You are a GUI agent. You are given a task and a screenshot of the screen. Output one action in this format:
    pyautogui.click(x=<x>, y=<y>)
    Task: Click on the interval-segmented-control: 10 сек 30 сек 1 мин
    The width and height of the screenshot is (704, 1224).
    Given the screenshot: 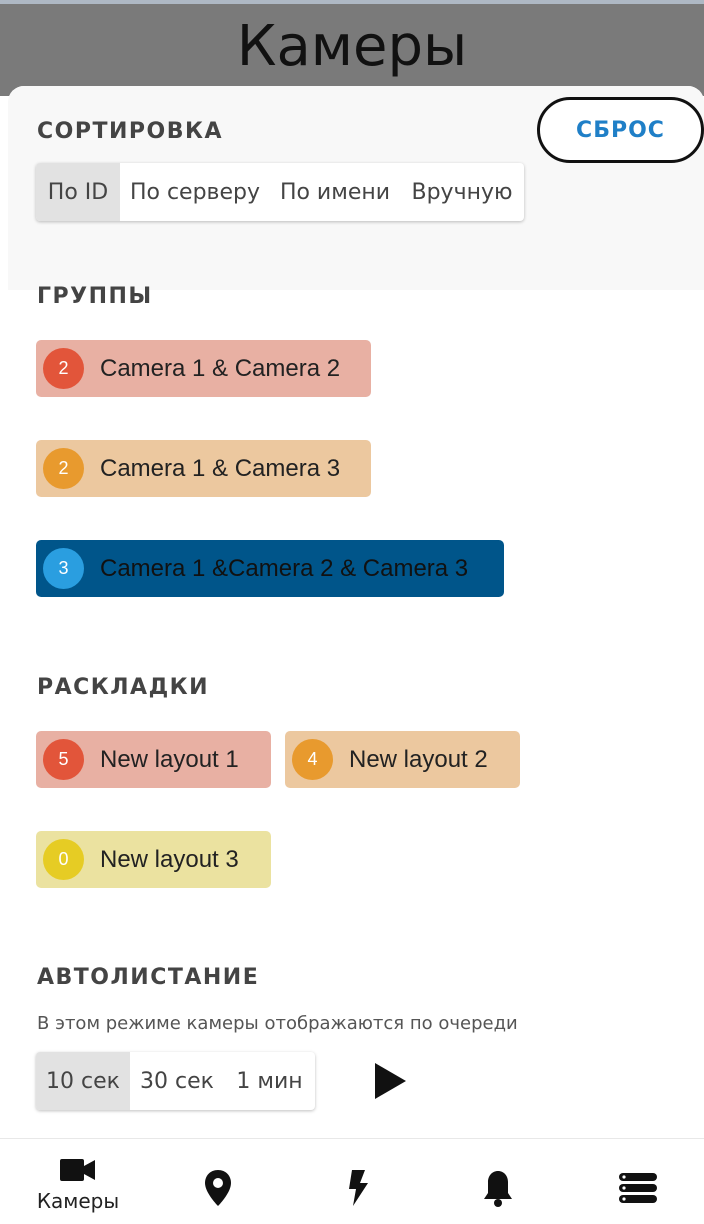 What is the action you would take?
    pyautogui.click(x=175, y=1081)
    